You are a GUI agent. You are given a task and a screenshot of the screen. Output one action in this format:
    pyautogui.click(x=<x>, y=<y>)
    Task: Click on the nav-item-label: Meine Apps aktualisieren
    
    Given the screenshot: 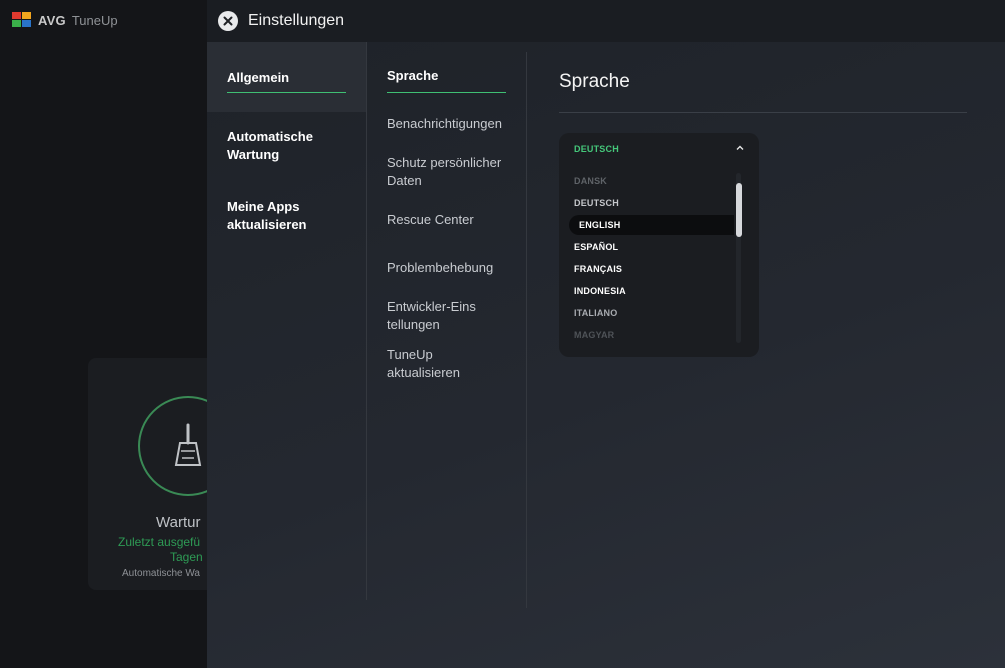 What is the action you would take?
    pyautogui.click(x=267, y=215)
    